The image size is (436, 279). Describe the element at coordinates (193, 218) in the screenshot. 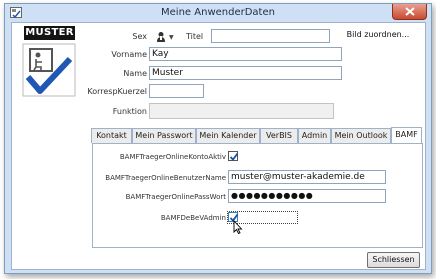

I see `debev-admin-label: BAMFDeBeVAdmin` at that location.